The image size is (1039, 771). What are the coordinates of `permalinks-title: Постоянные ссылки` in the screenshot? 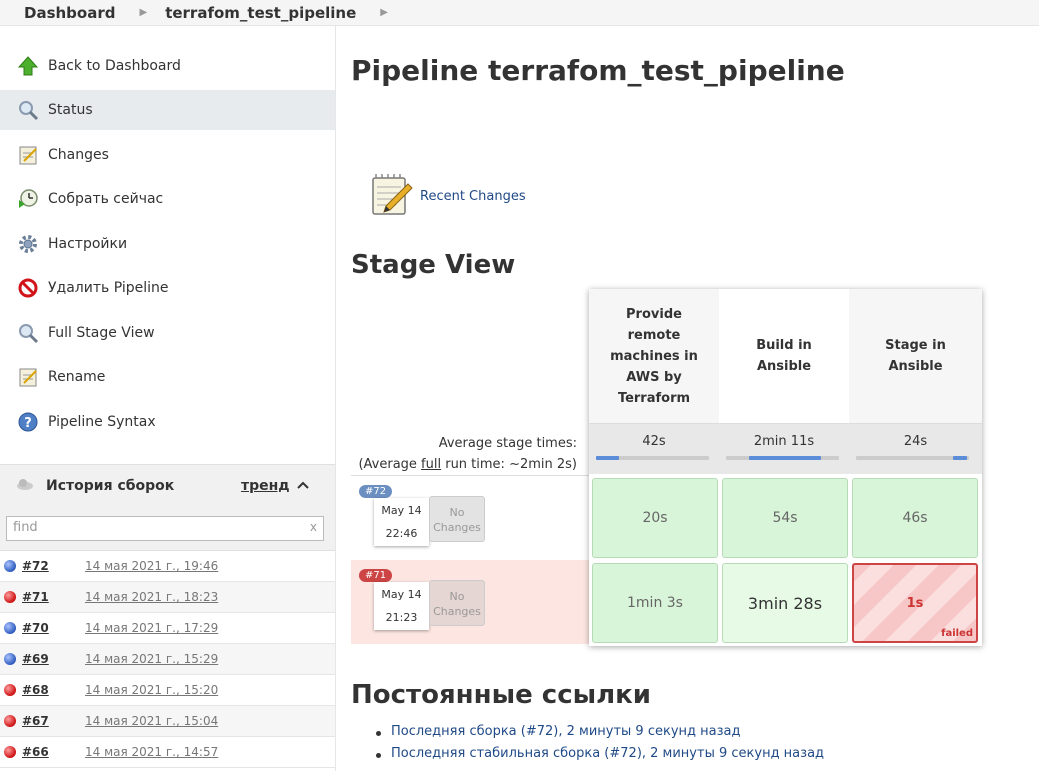 It's located at (501, 695).